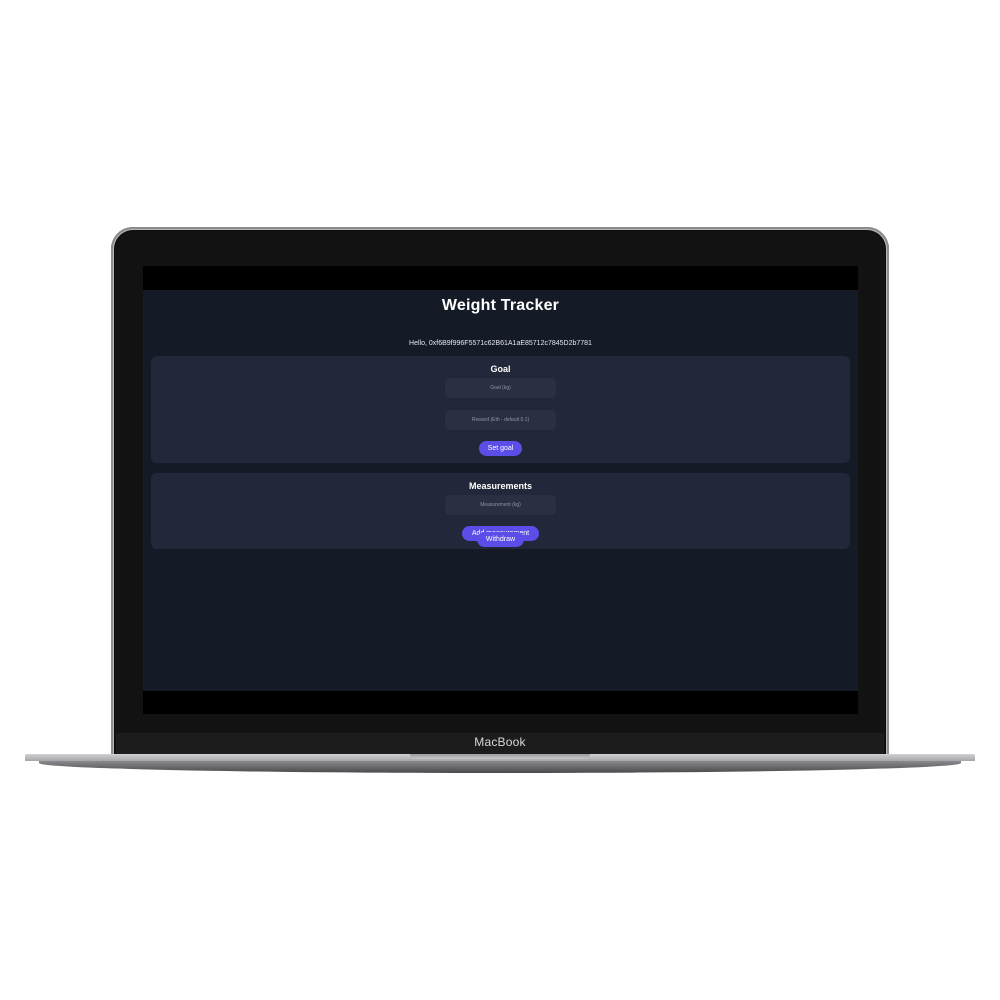 The width and height of the screenshot is (1000, 1000). I want to click on goal-card: Goal Set goal, so click(500, 409).